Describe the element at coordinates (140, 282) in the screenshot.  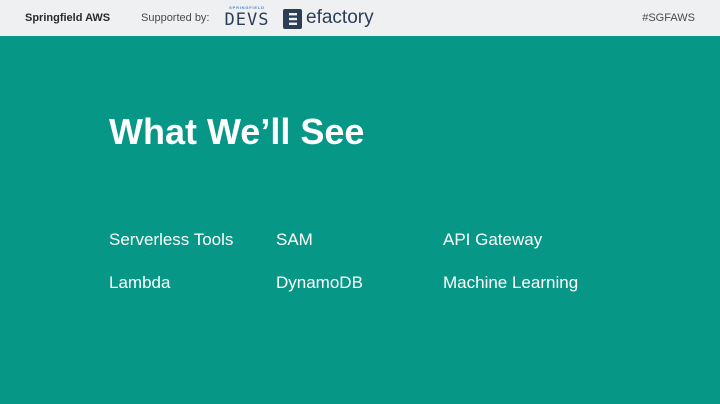
I see `topic-lambda: Lambda` at that location.